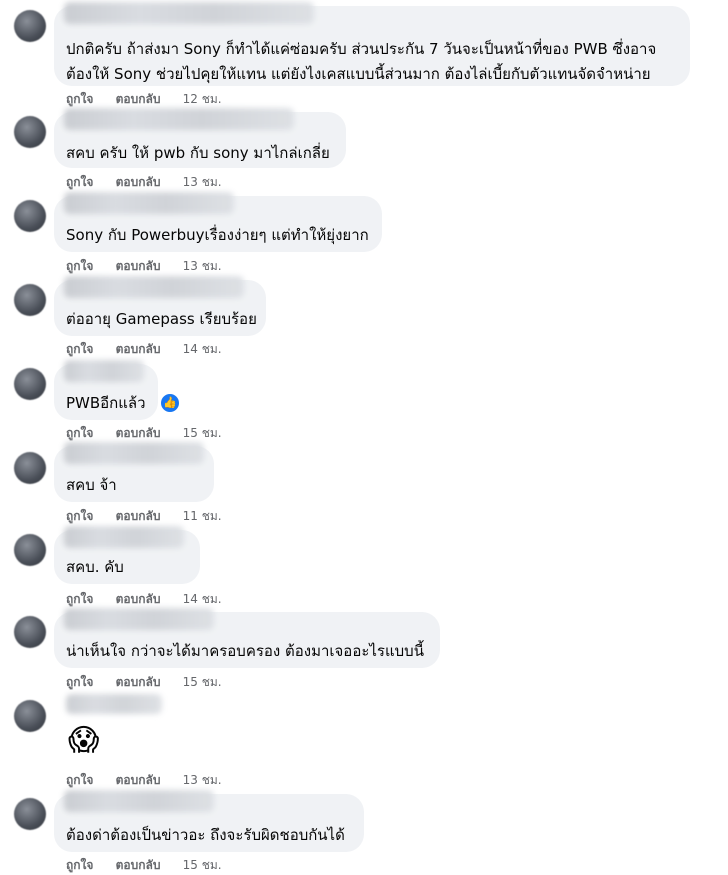 The width and height of the screenshot is (728, 875). What do you see at coordinates (127, 555) in the screenshot?
I see `comment-bubble: สคบ. คับ` at bounding box center [127, 555].